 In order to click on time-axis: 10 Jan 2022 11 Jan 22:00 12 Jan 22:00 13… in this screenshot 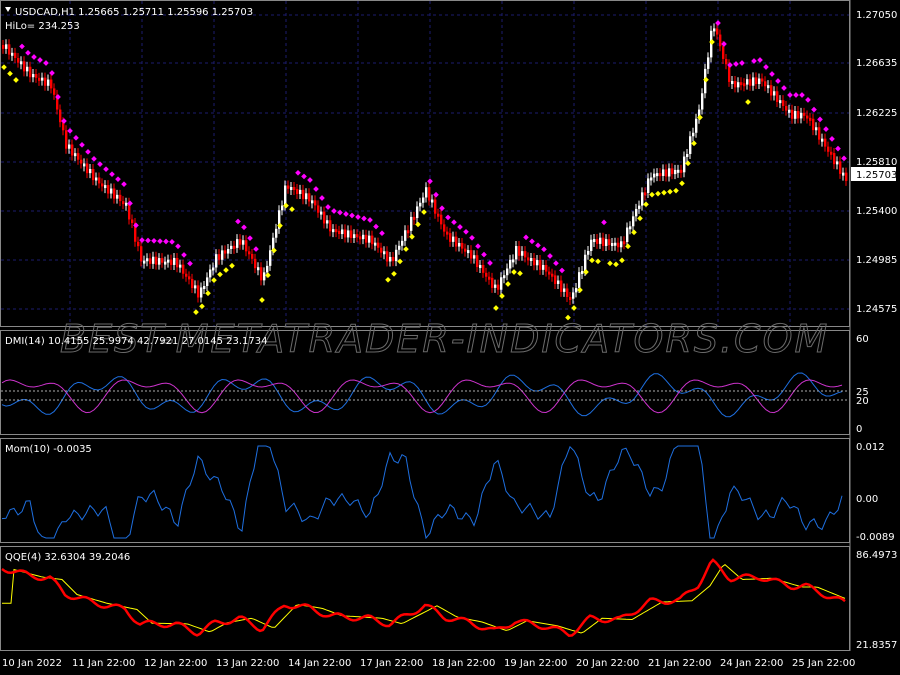, I will do `click(428, 663)`.